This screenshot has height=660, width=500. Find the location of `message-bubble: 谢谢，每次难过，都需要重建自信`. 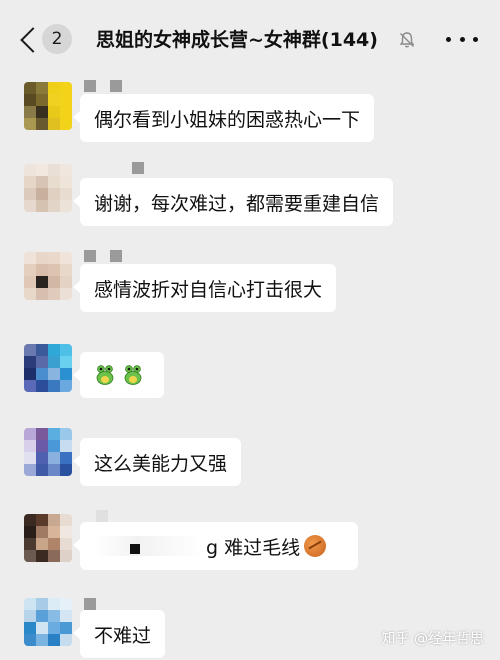

message-bubble: 谢谢，每次难过，都需要重建自信 is located at coordinates (233, 202).